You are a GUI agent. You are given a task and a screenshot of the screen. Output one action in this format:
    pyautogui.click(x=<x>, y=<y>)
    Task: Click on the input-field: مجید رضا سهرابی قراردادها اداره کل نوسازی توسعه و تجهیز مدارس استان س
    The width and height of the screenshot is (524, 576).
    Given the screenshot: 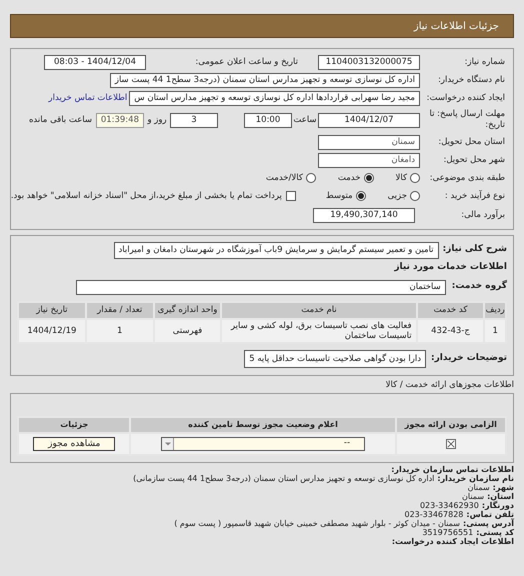 What is the action you would take?
    pyautogui.click(x=274, y=98)
    